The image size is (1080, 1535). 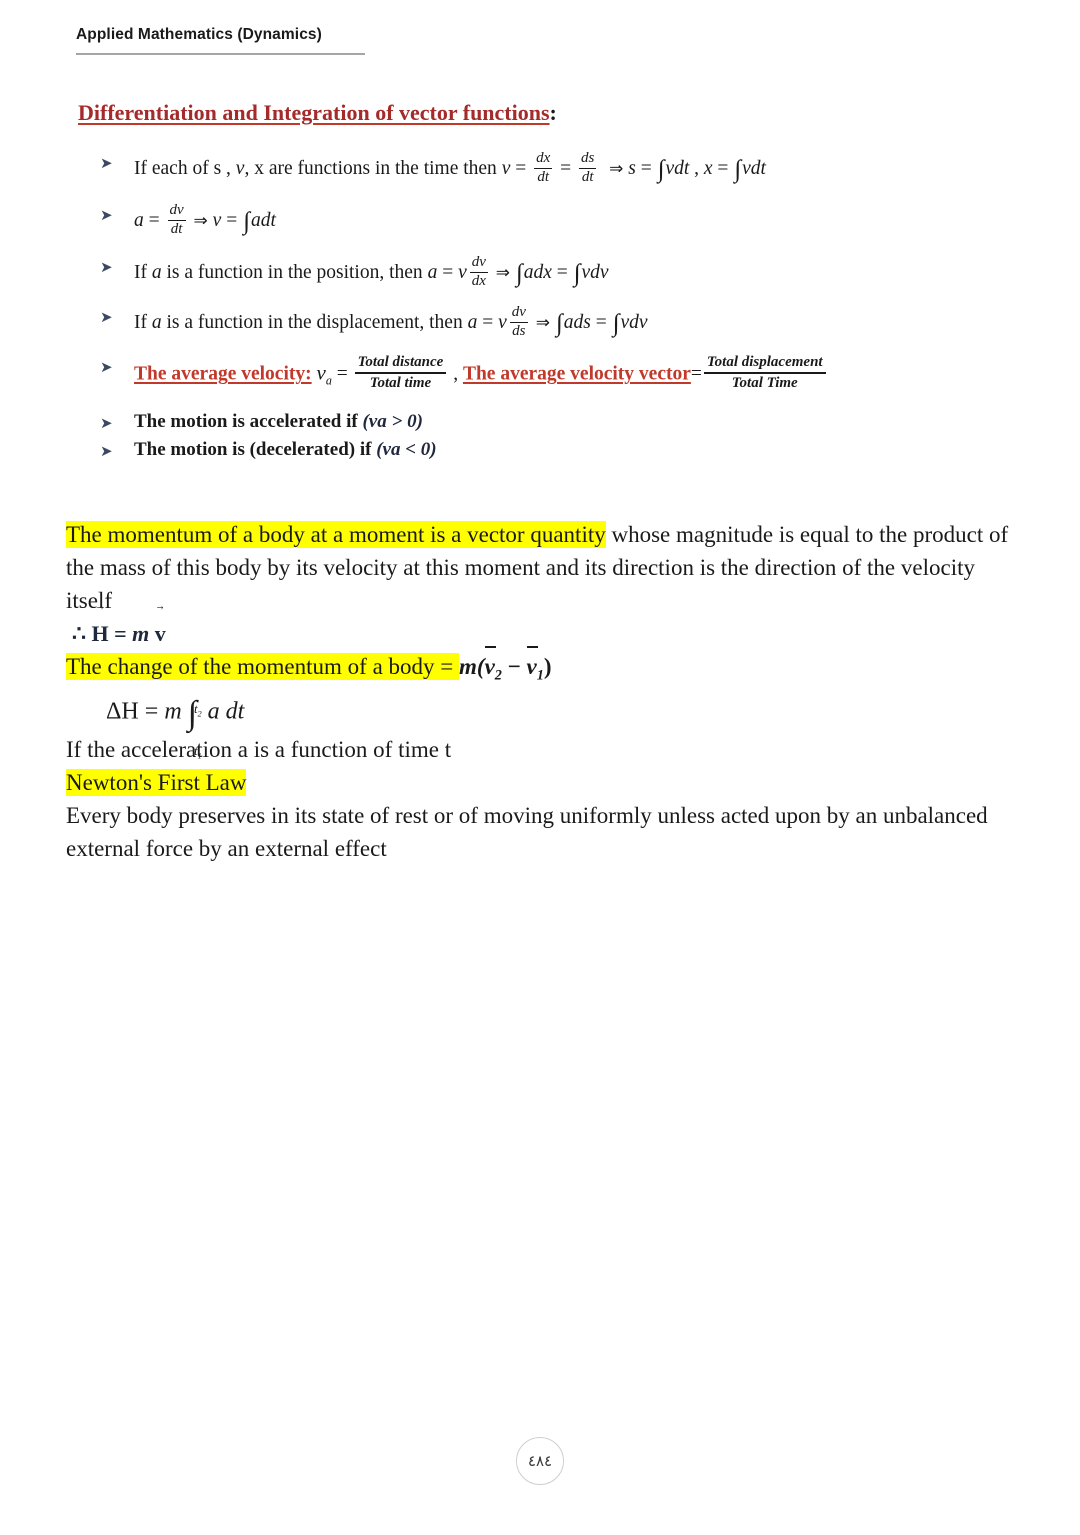 I want to click on var-x: x, so click(x=708, y=168).